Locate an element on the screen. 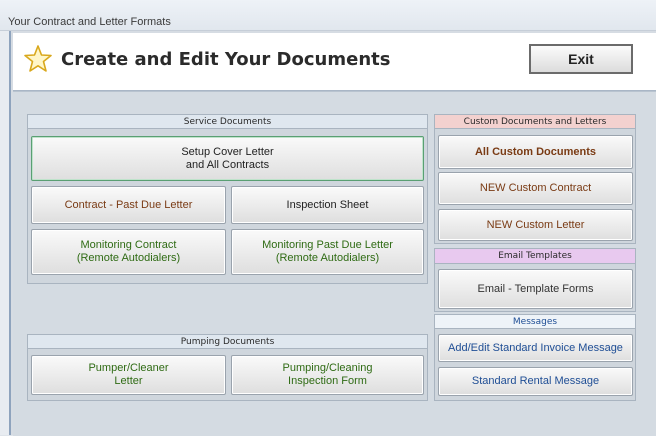  inspection-sheet-button: Inspection Sheet is located at coordinates (327, 205).